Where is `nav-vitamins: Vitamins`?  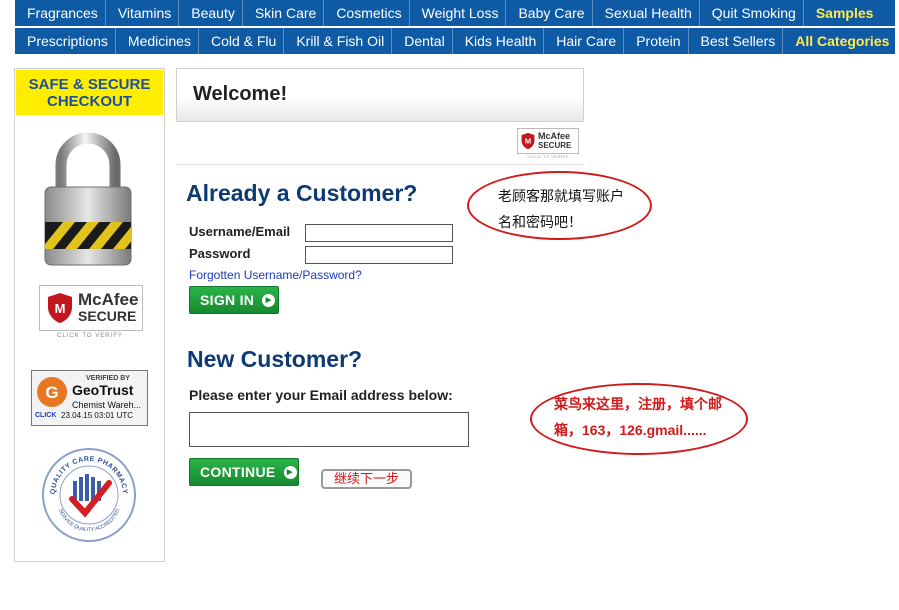 nav-vitamins: Vitamins is located at coordinates (143, 13).